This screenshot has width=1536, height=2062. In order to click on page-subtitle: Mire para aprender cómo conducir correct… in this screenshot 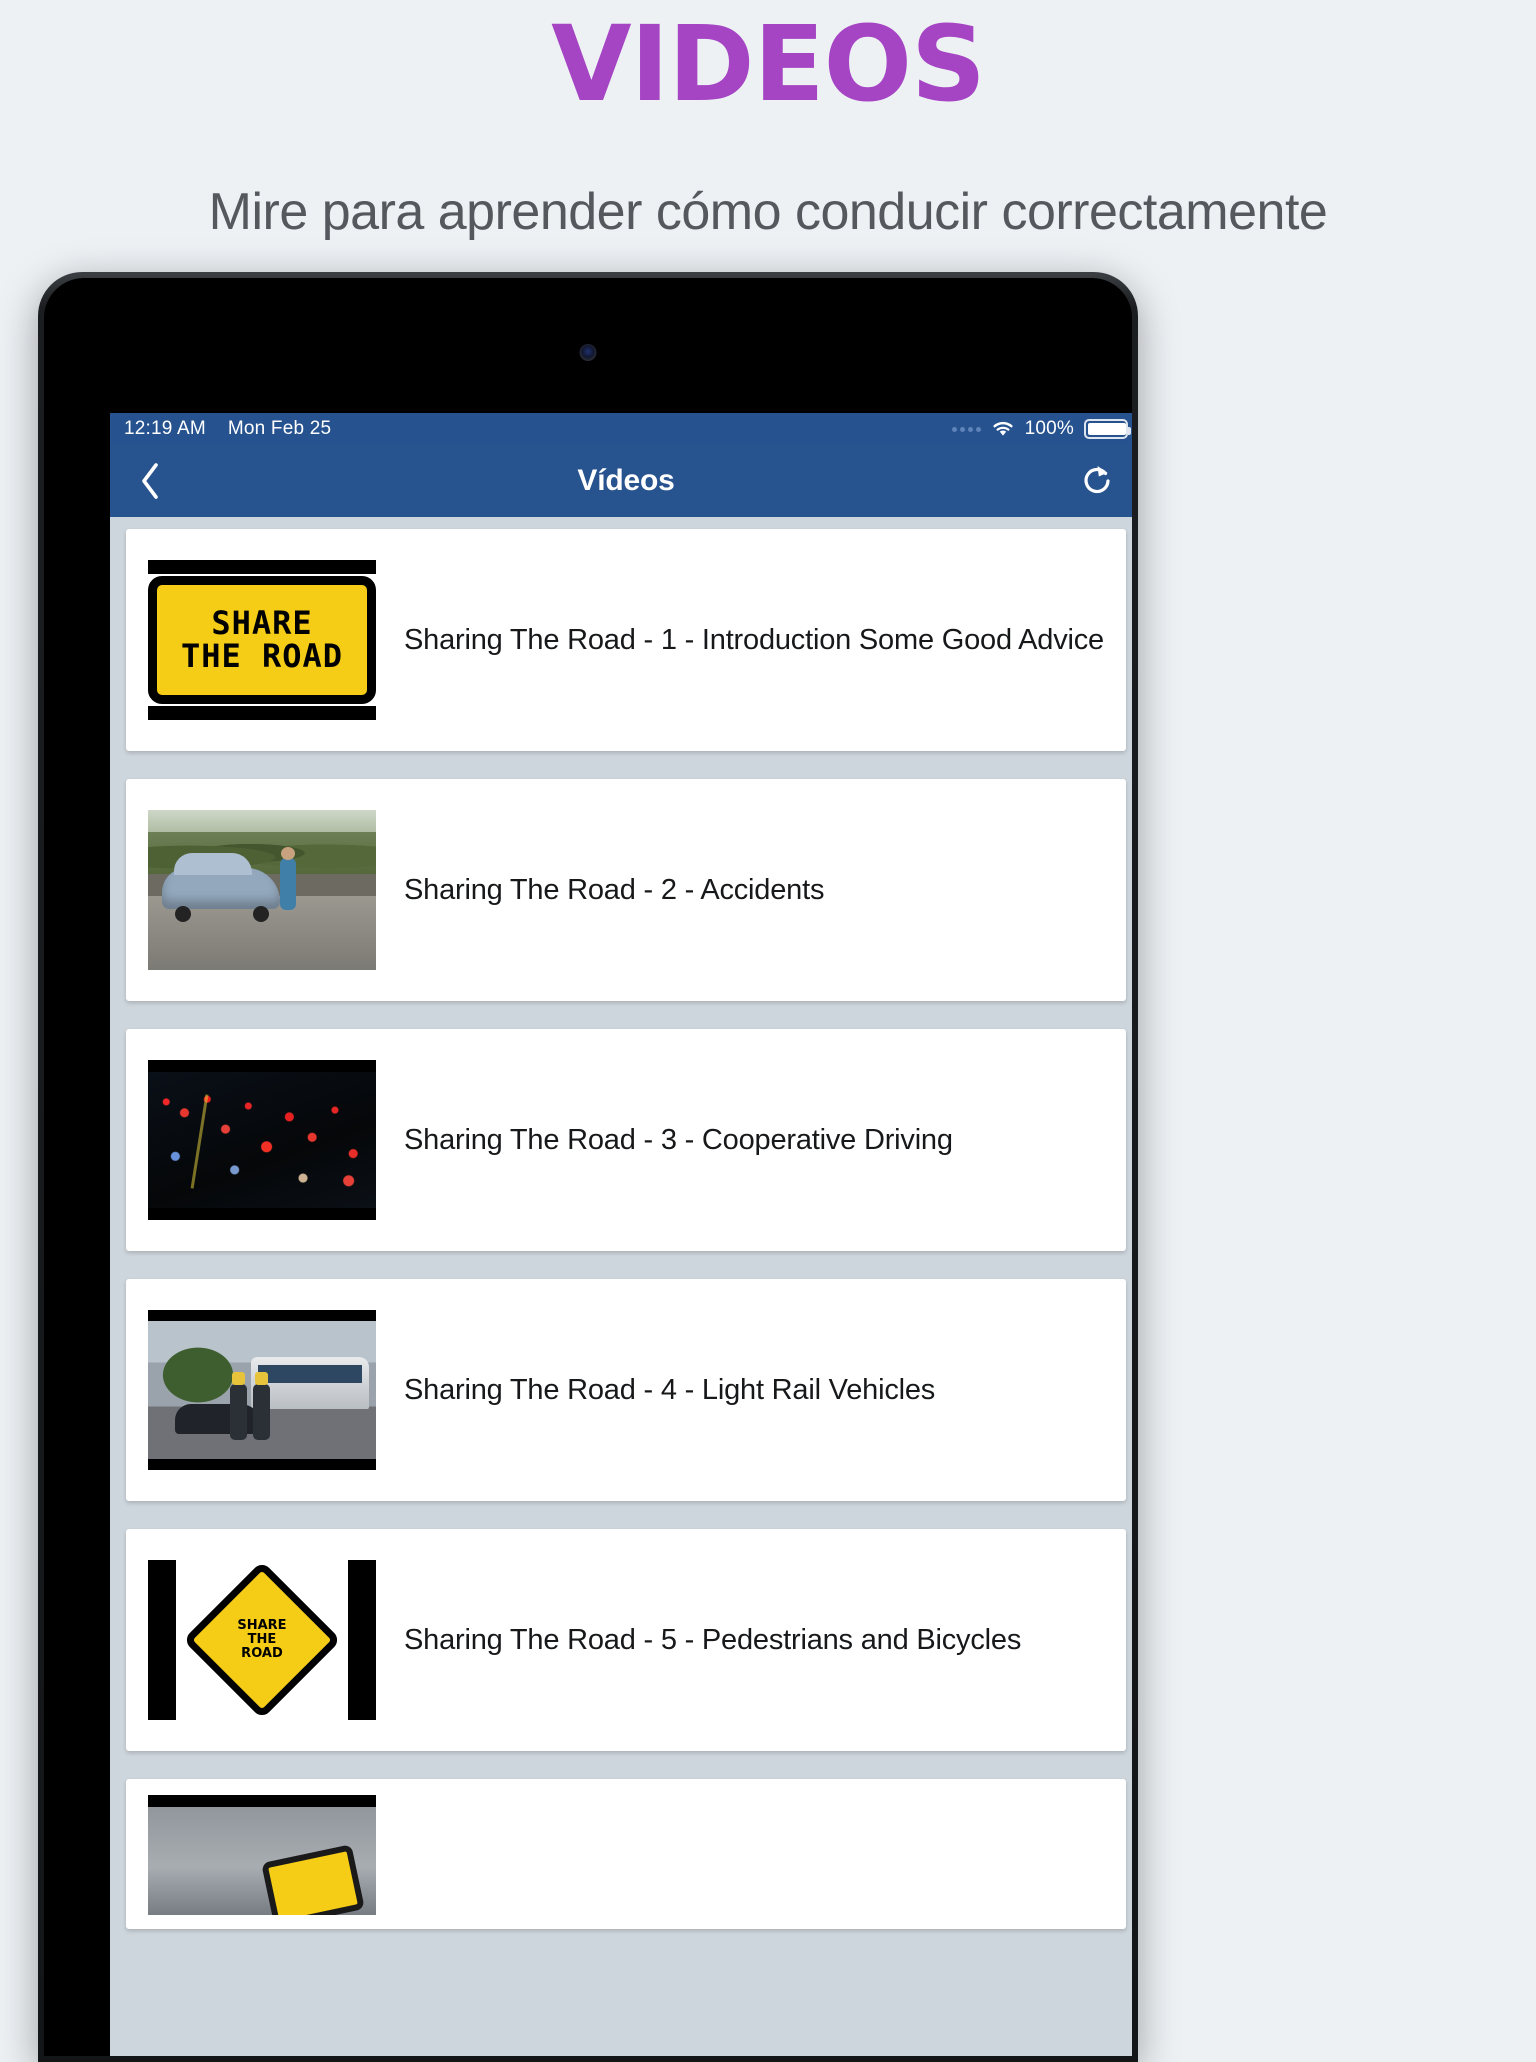, I will do `click(768, 212)`.